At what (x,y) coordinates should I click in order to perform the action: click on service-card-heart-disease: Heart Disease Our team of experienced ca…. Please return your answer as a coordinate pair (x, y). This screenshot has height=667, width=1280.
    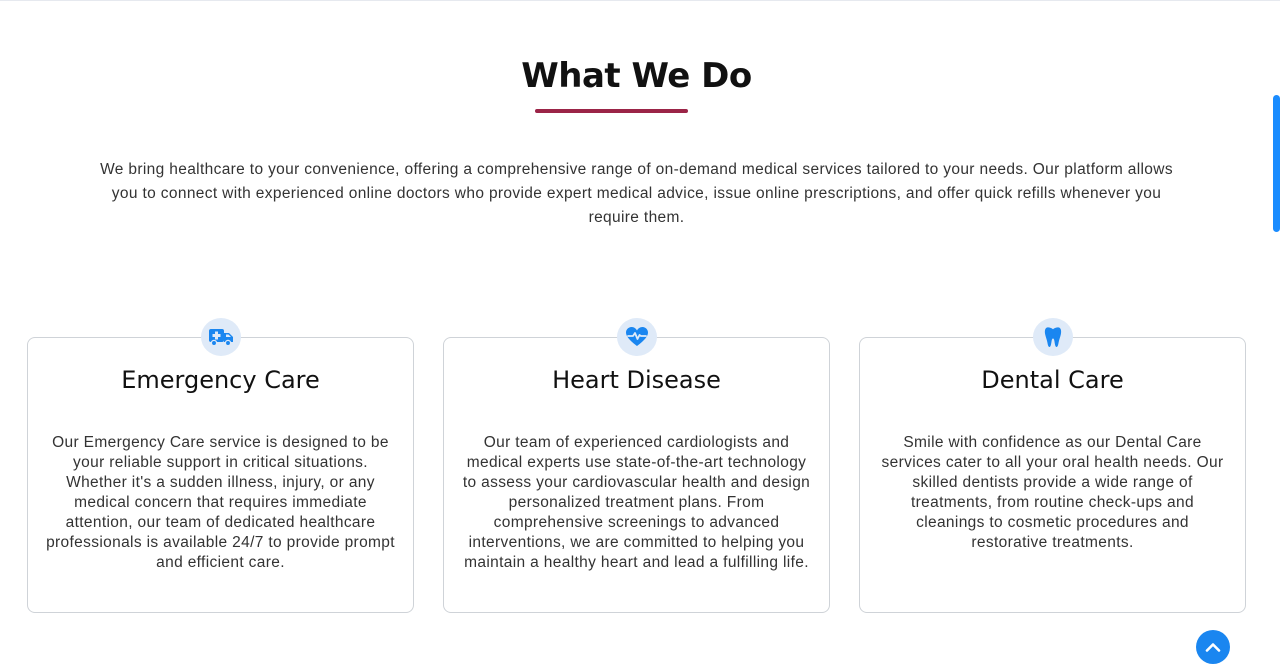
    Looking at the image, I should click on (636, 465).